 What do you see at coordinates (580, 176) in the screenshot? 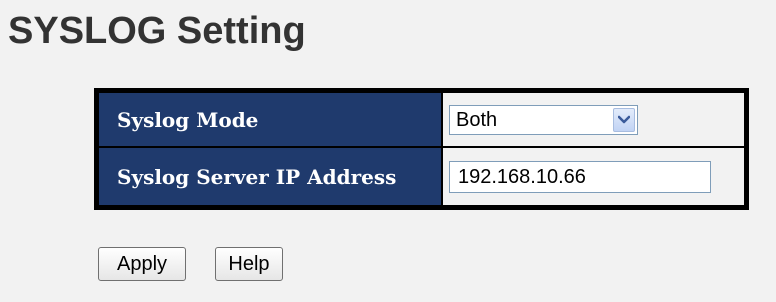
I see `syslog-server-ip-input: 192.168.10.66` at bounding box center [580, 176].